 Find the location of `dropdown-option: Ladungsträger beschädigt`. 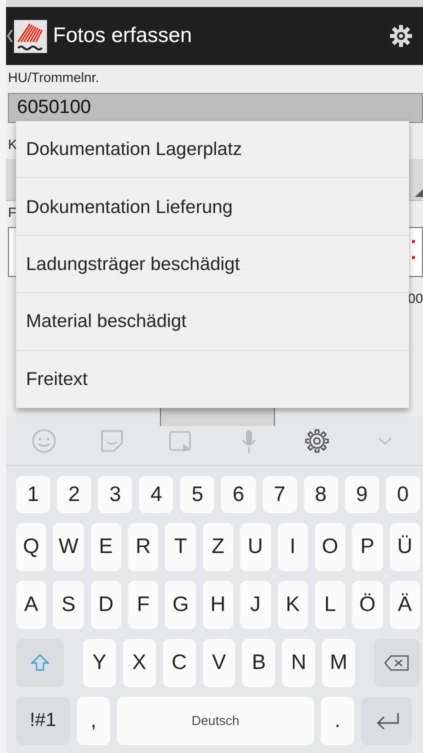

dropdown-option: Ladungsträger beschädigt is located at coordinates (212, 265).